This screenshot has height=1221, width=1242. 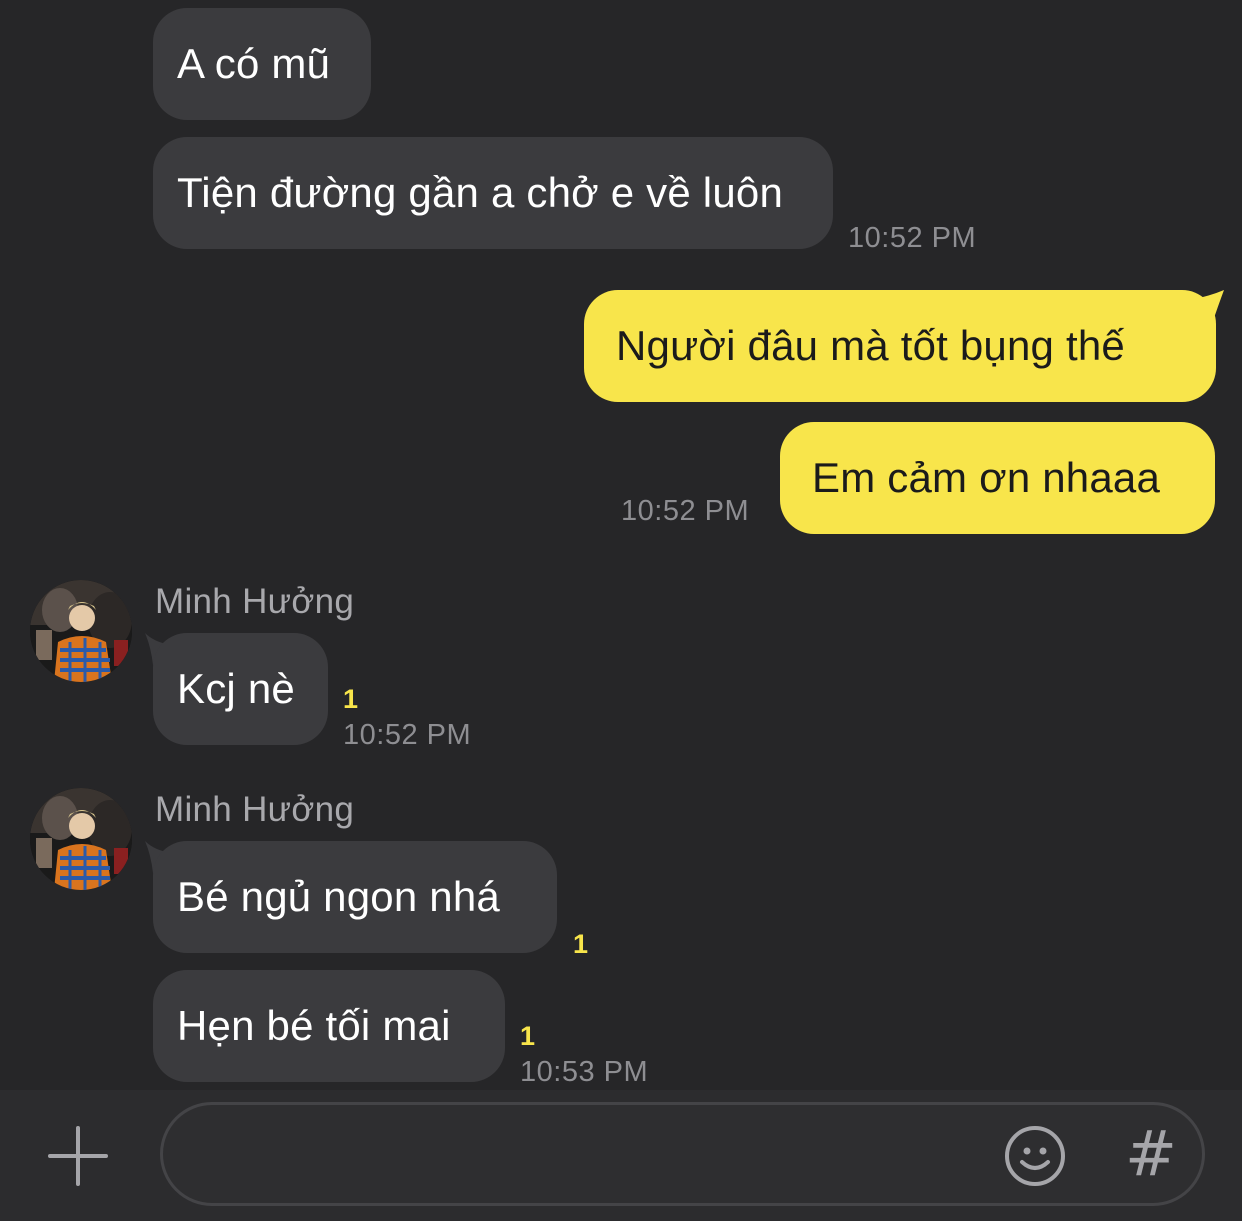 I want to click on hashtag-button: #, so click(x=1151, y=1154).